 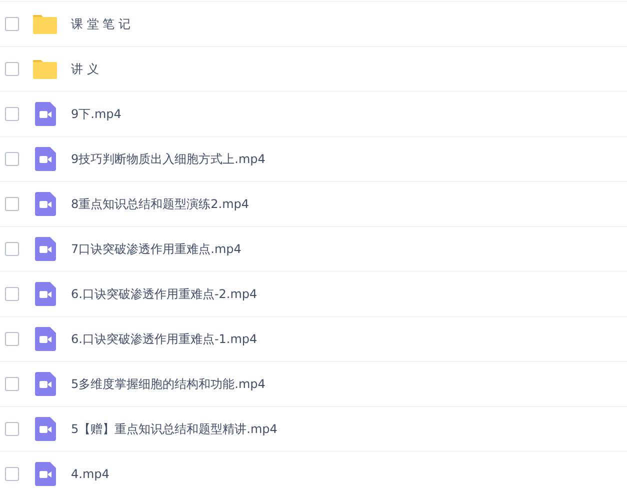 I want to click on file-name: 8重点知识总结和题型演练2.mp4, so click(x=160, y=204).